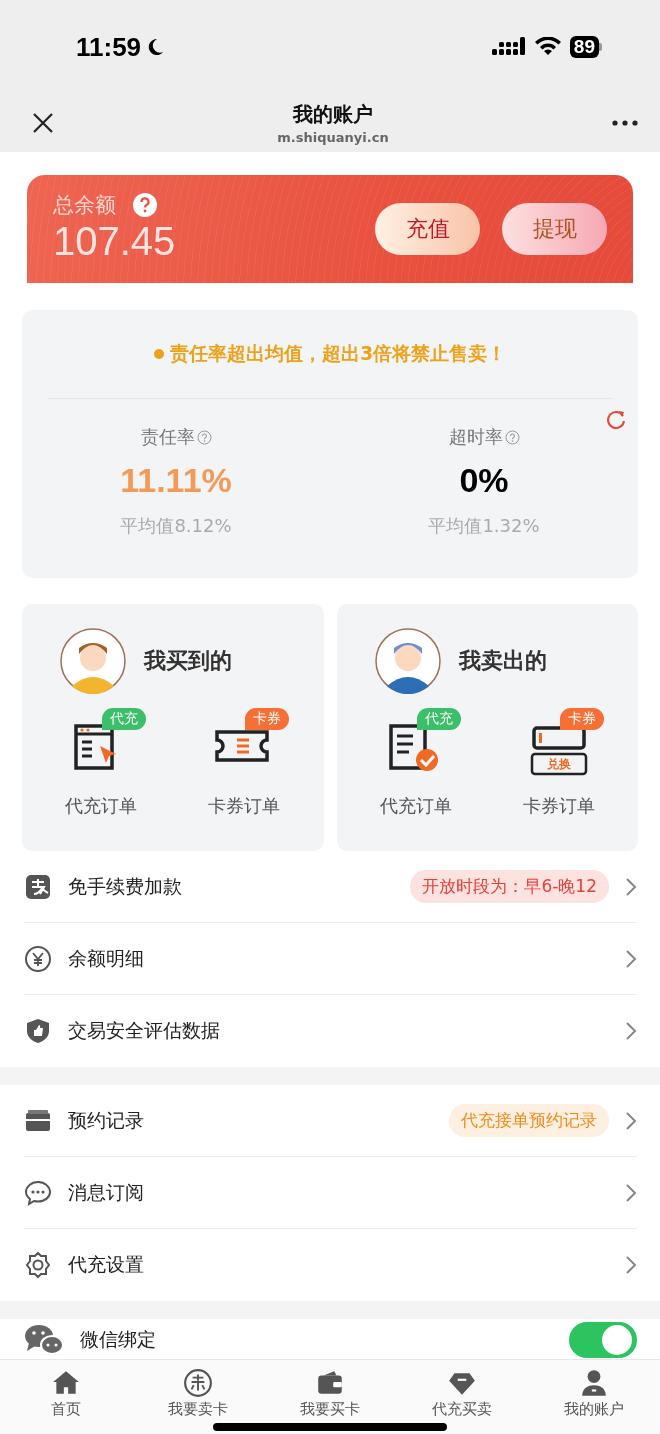 The height and width of the screenshot is (1434, 660). What do you see at coordinates (330, 1031) in the screenshot?
I see `menu-item: 交易安全评估数据` at bounding box center [330, 1031].